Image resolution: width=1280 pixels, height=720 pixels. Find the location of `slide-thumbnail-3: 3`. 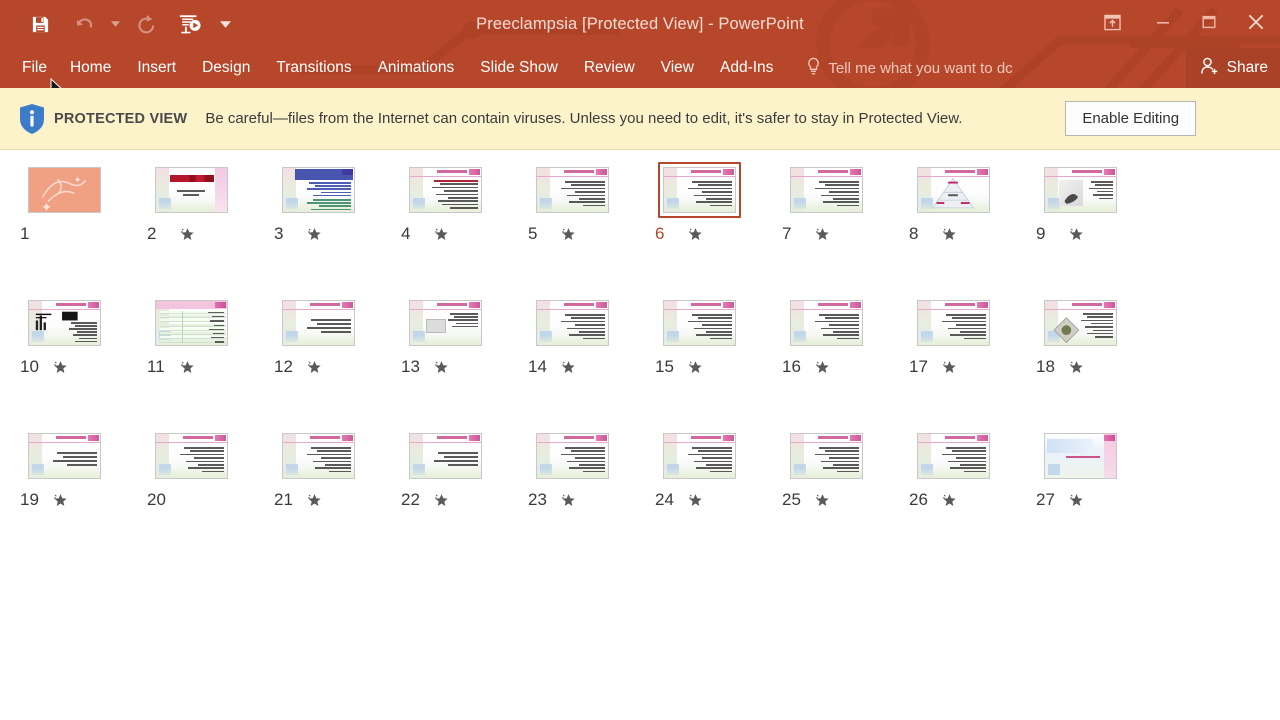

slide-thumbnail-3: 3 is located at coordinates (318, 203).